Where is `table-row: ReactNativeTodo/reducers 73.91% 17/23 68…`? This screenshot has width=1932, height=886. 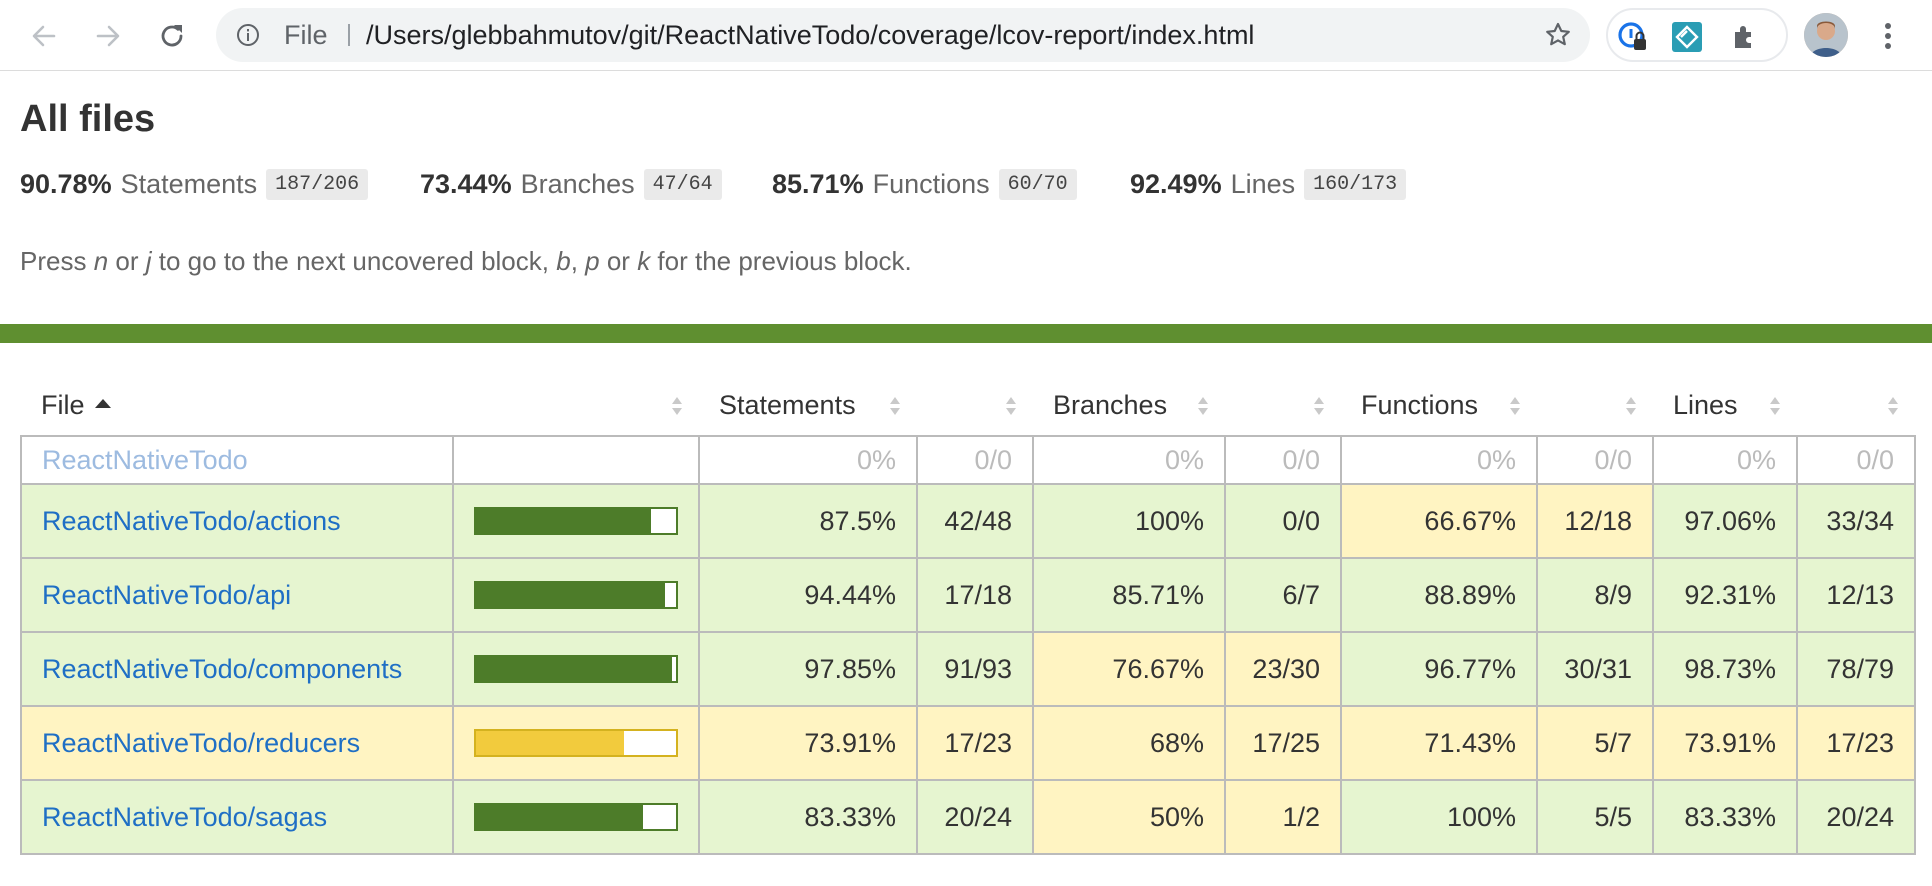
table-row: ReactNativeTodo/reducers 73.91% 17/23 68… is located at coordinates (968, 743).